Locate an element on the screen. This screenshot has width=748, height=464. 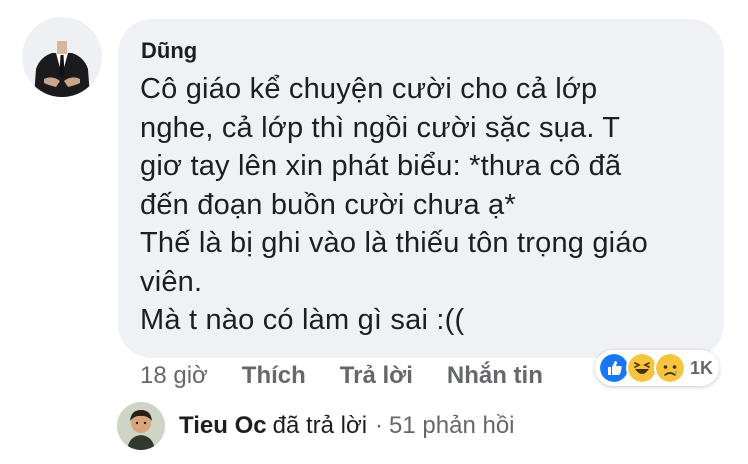
comment-line: Mà t nào có làm gì sai :(( is located at coordinates (302, 320).